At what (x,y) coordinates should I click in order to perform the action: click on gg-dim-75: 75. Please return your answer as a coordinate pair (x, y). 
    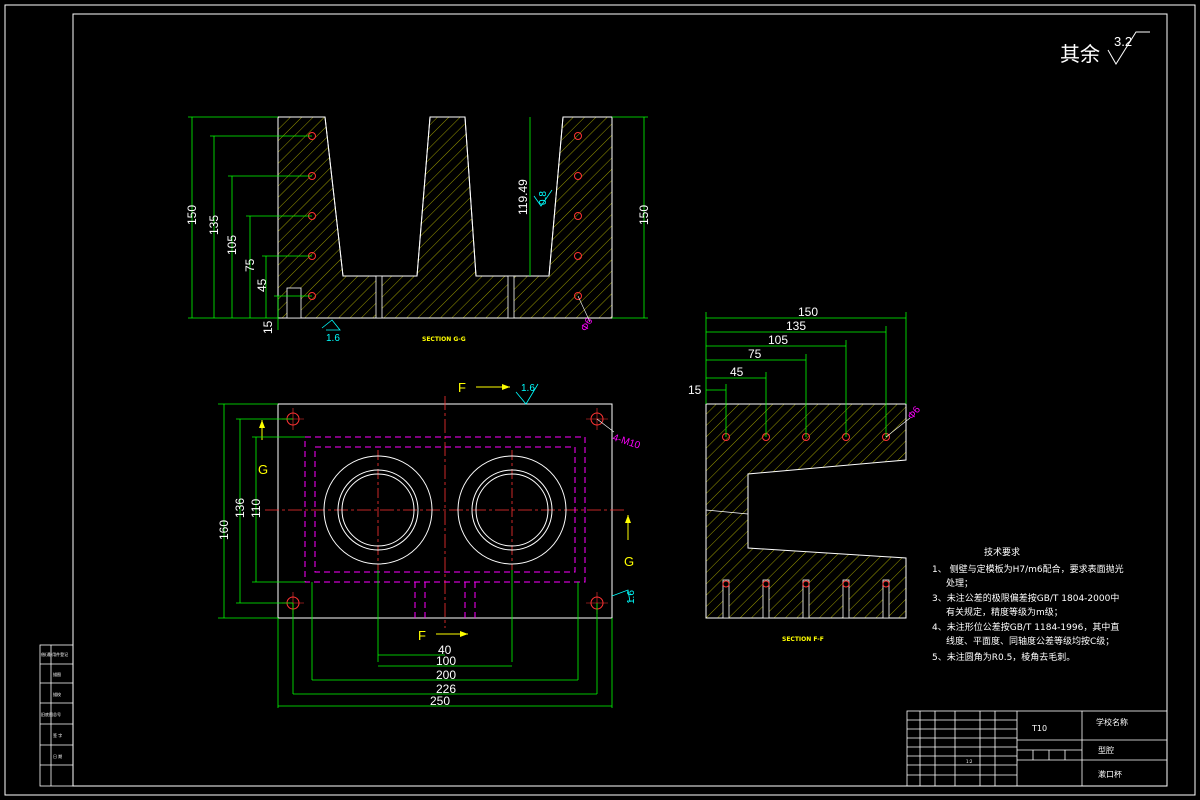
    Looking at the image, I should click on (250, 265).